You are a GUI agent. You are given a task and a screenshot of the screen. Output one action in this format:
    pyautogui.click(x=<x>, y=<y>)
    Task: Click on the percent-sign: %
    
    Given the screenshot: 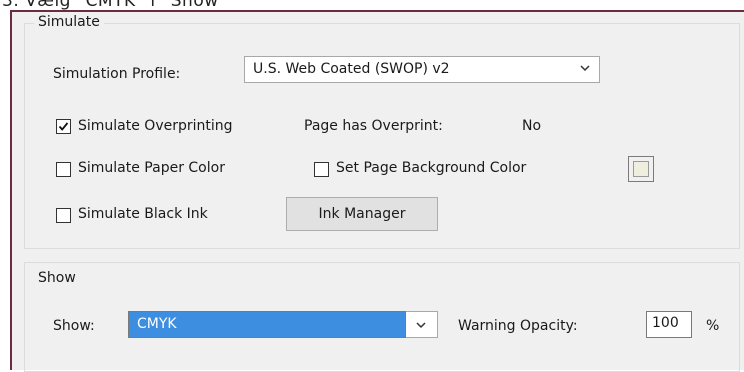 What is the action you would take?
    pyautogui.click(x=713, y=326)
    